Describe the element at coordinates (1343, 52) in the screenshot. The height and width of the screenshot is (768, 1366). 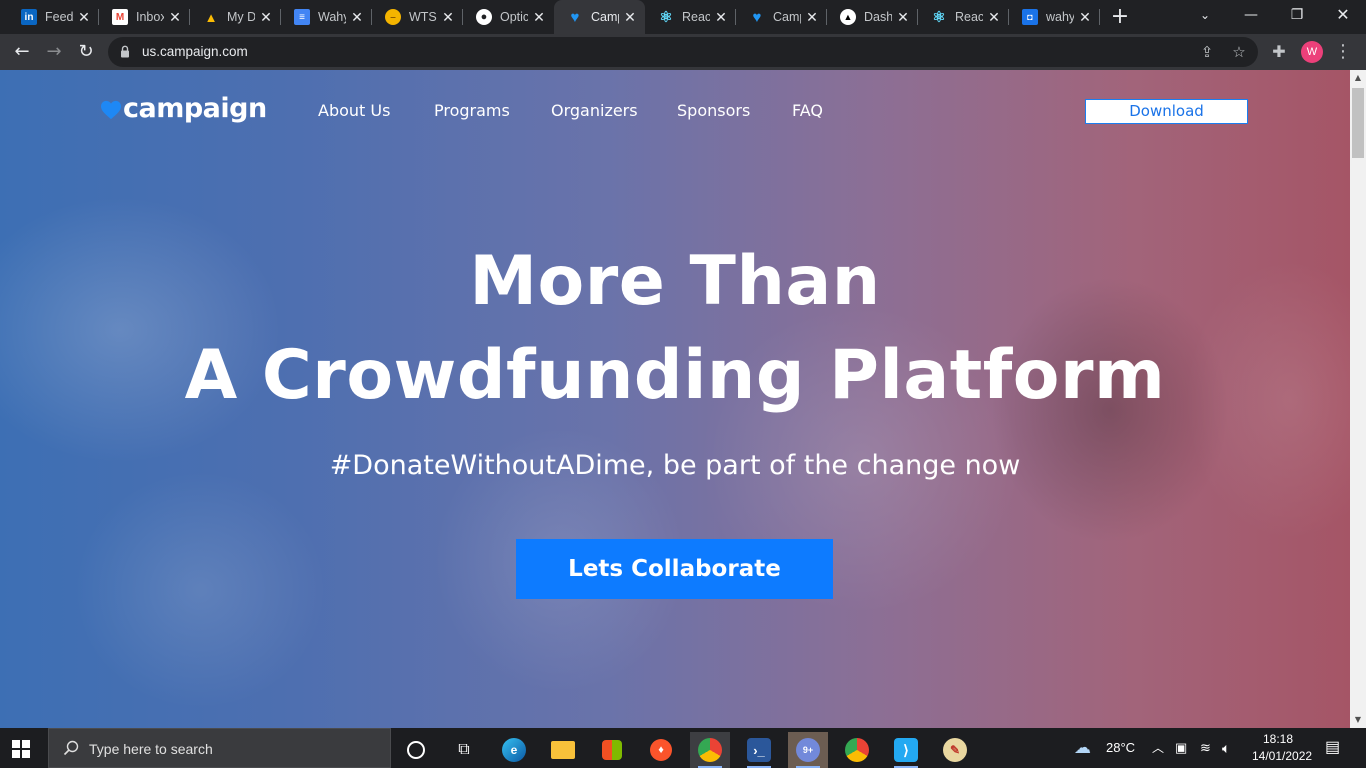
I see `menu-kebab-icon: ⋮` at that location.